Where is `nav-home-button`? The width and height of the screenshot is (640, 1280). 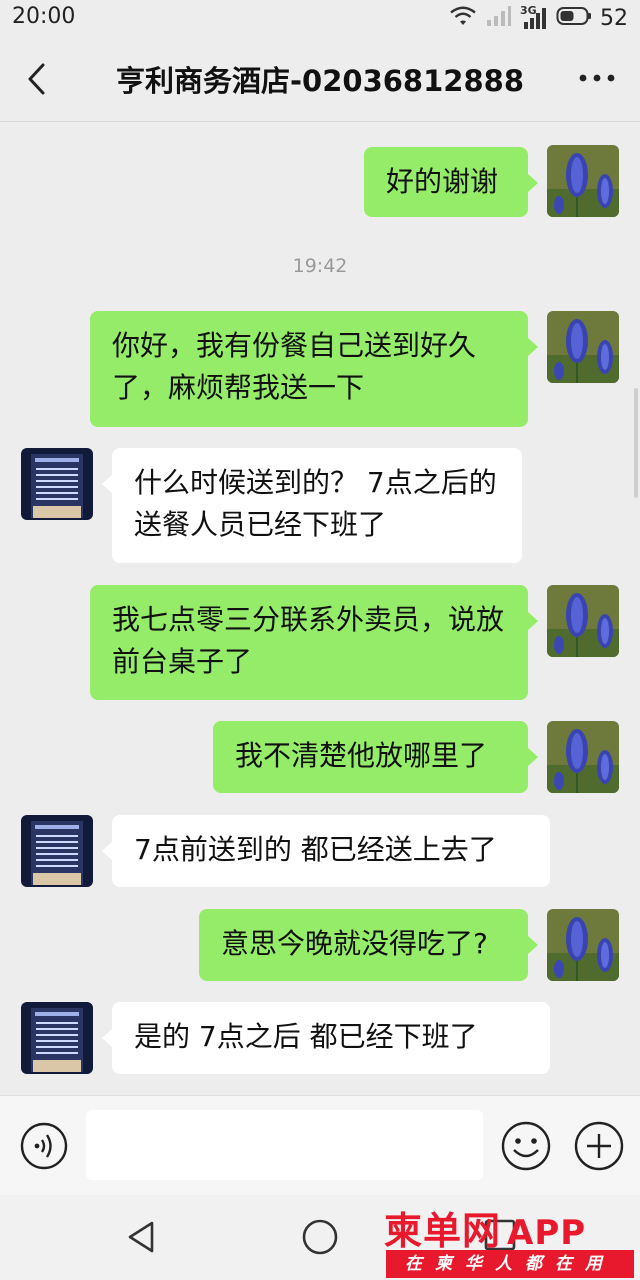 nav-home-button is located at coordinates (320, 1237).